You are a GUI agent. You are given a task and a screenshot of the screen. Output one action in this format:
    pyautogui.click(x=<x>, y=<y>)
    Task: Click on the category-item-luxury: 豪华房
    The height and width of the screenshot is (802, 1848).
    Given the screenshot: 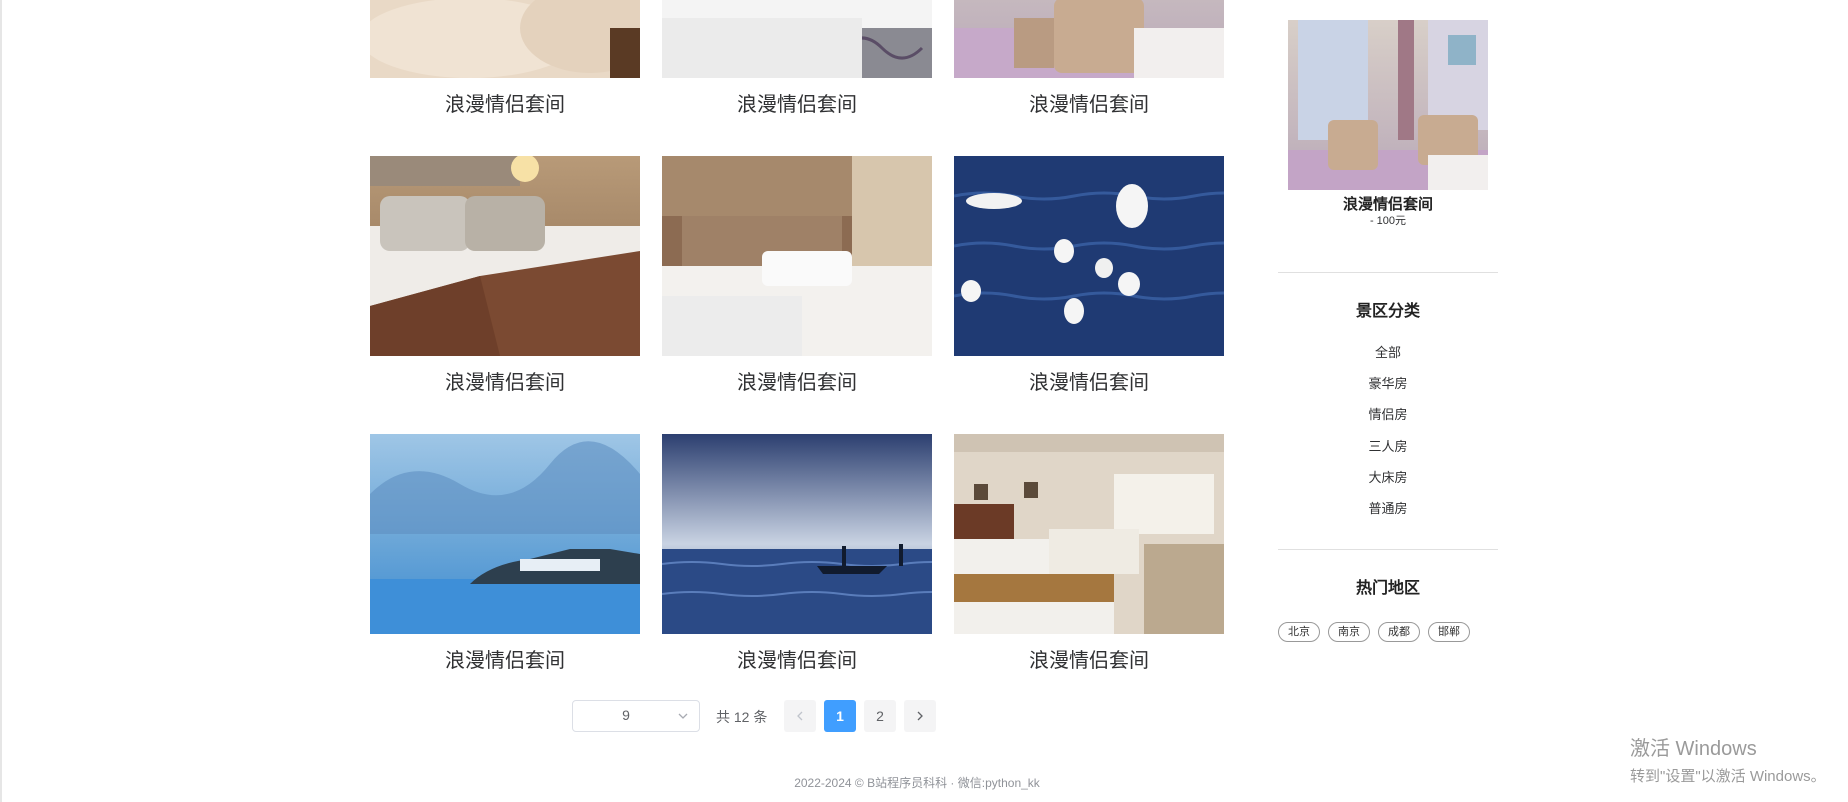 What is the action you would take?
    pyautogui.click(x=1388, y=382)
    